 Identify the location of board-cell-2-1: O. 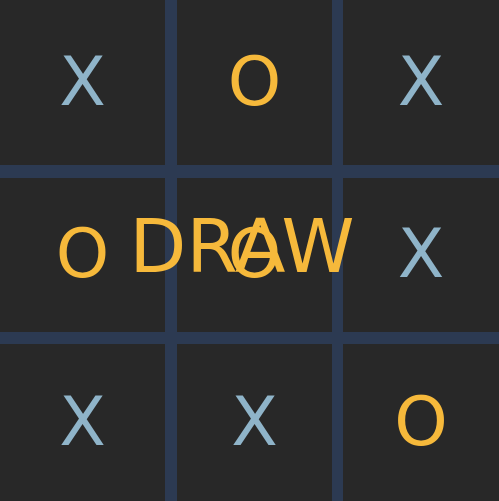
(82, 255).